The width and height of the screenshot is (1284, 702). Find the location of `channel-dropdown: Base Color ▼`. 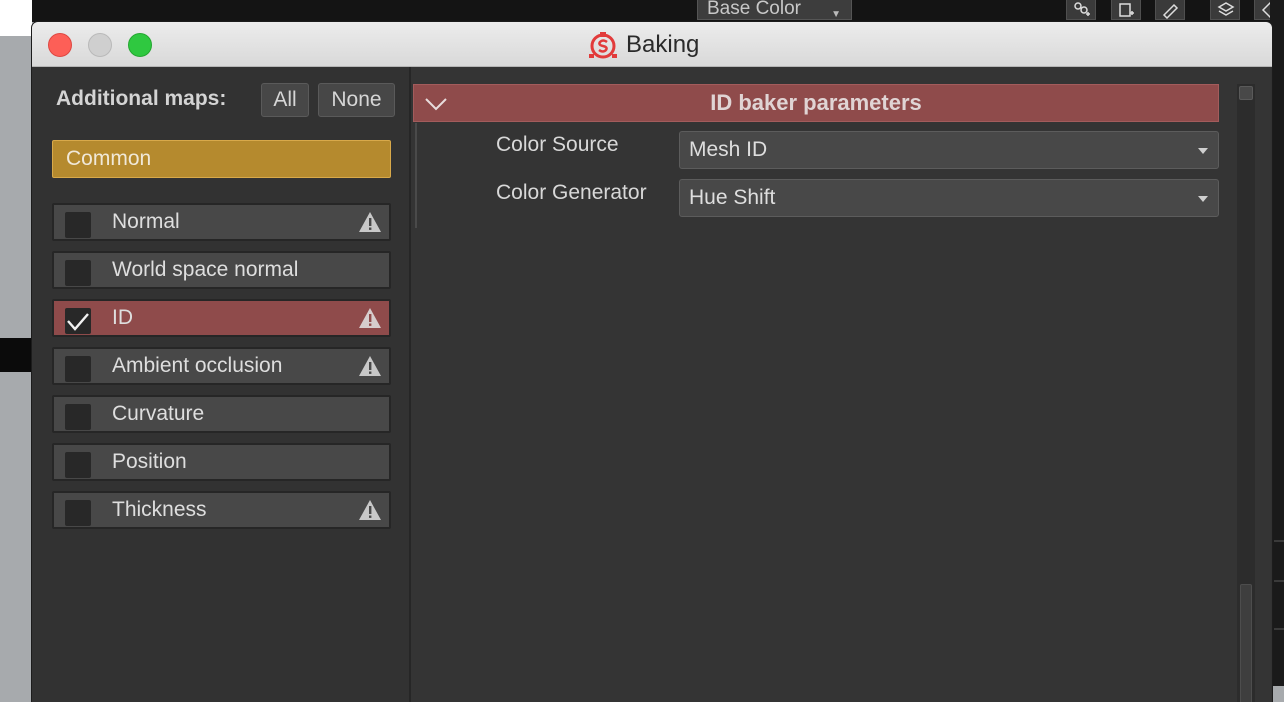

channel-dropdown: Base Color ▼ is located at coordinates (774, 10).